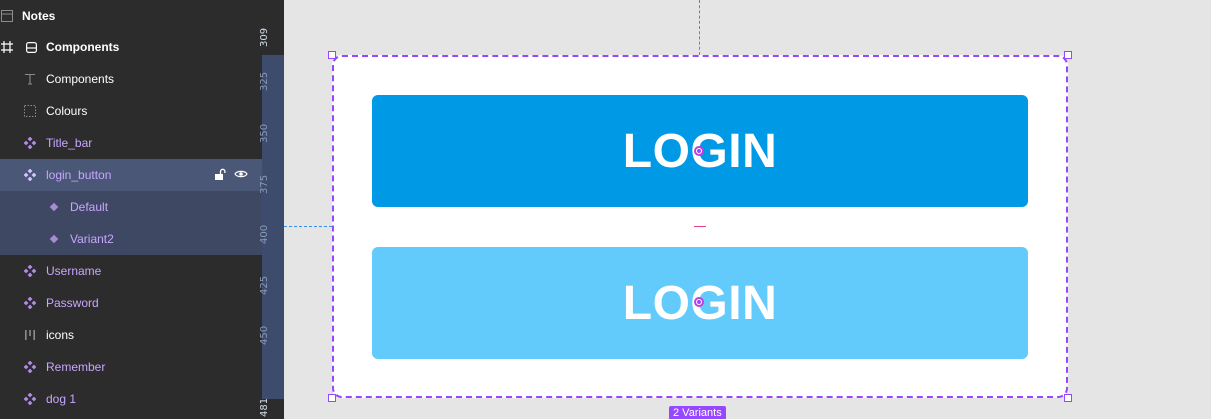 This screenshot has height=419, width=1221. I want to click on resize-handle-bottom-right, so click(1068, 398).